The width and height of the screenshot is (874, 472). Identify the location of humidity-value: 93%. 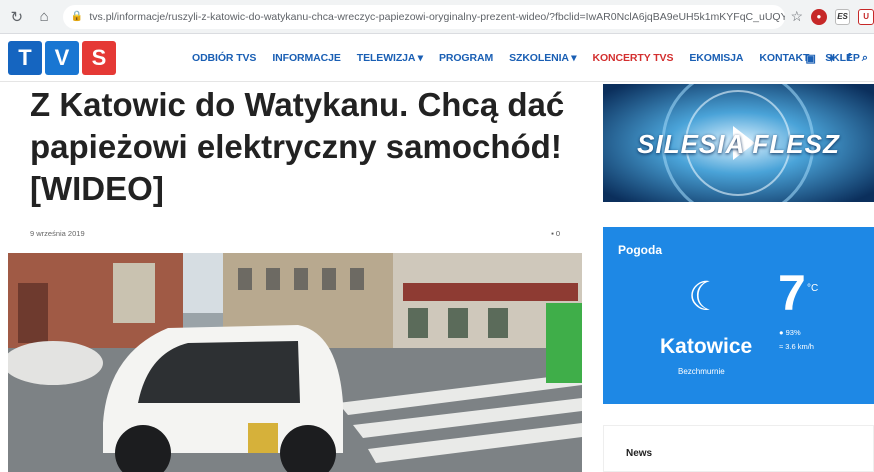
(793, 332).